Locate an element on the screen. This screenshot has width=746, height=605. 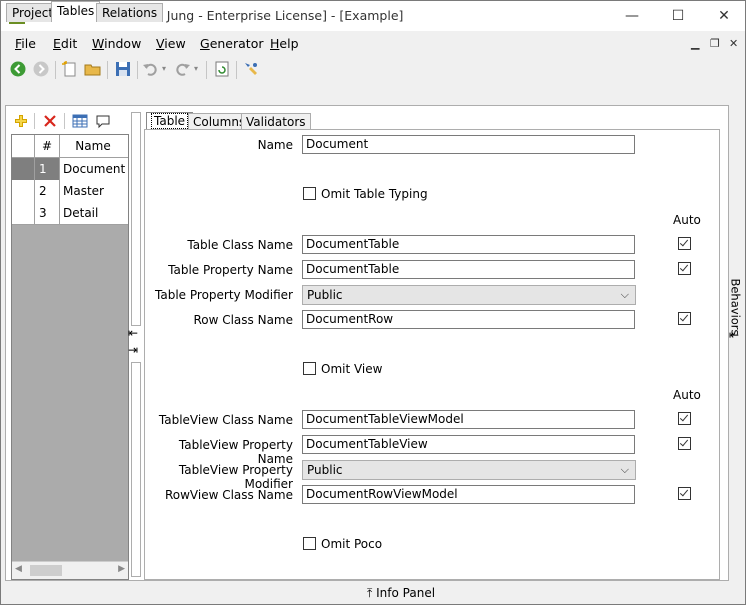
row-name: Master is located at coordinates (92, 191).